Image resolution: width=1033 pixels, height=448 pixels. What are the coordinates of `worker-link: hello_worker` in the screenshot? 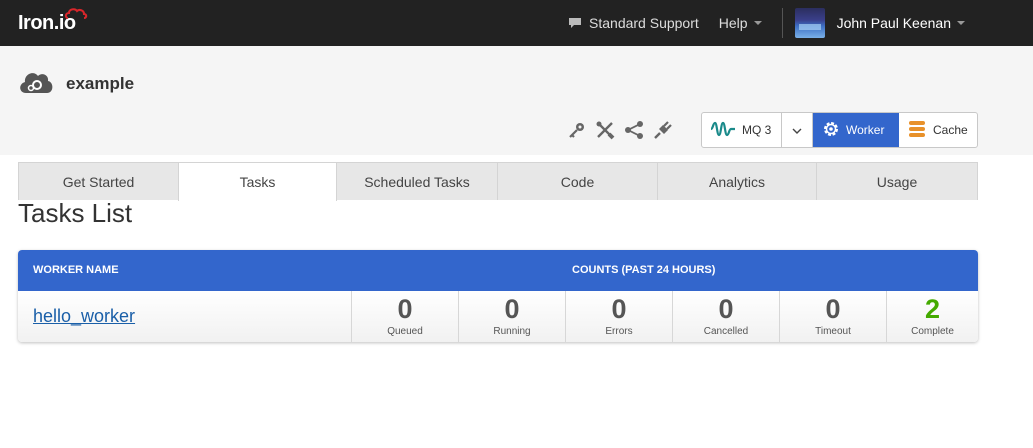 It's located at (84, 316).